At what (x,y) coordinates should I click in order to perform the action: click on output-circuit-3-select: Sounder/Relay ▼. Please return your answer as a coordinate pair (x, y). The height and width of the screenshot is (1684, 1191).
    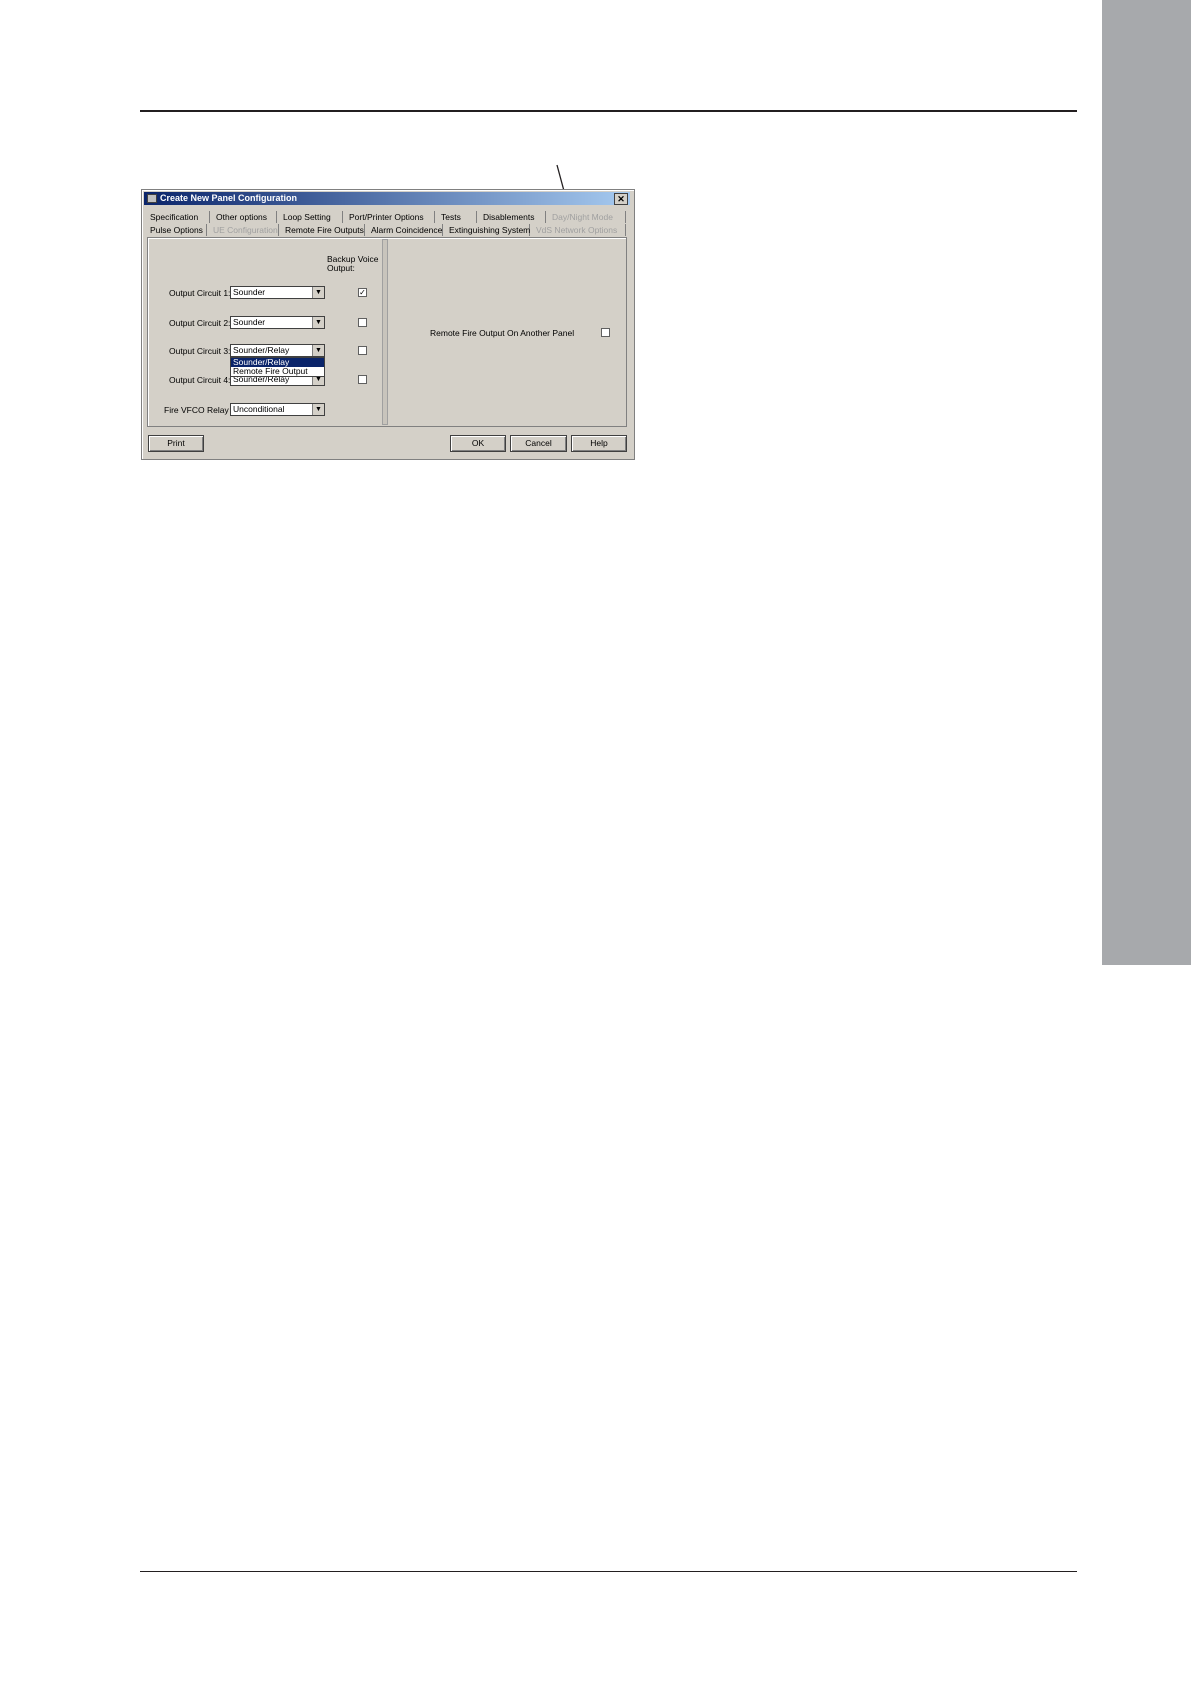
    Looking at the image, I should click on (277, 350).